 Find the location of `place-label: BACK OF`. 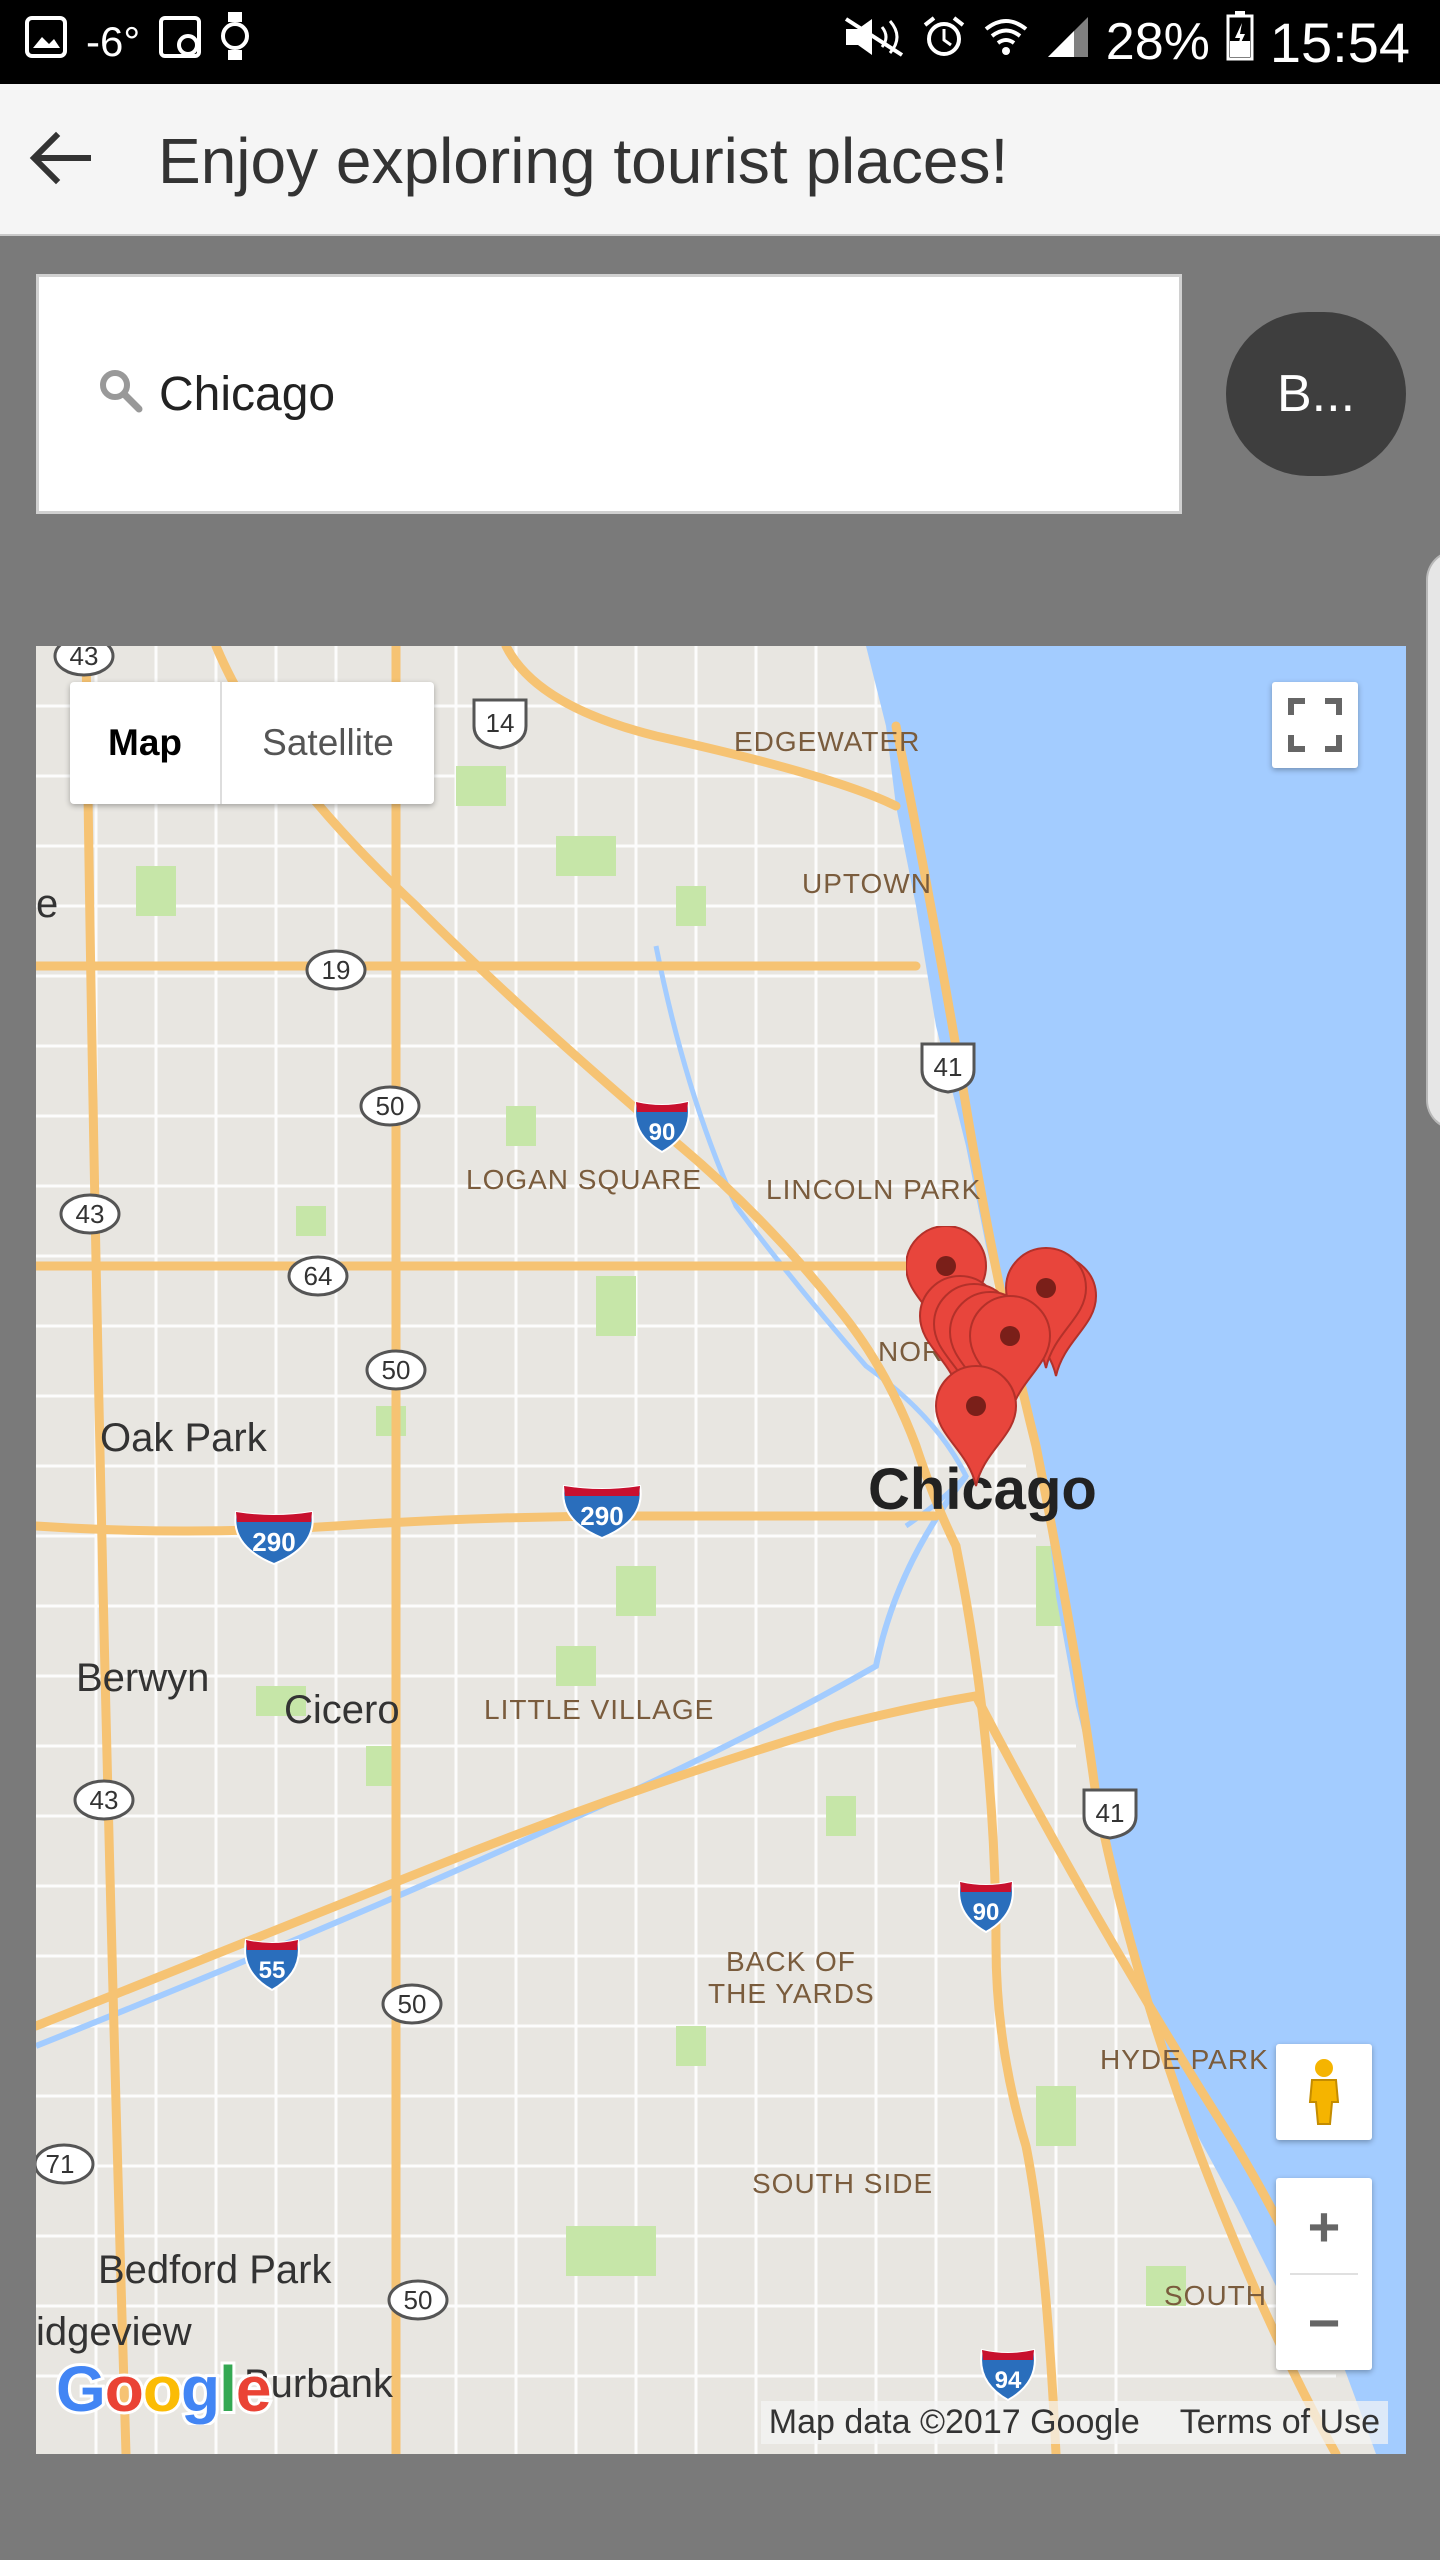

place-label: BACK OF is located at coordinates (791, 1961).